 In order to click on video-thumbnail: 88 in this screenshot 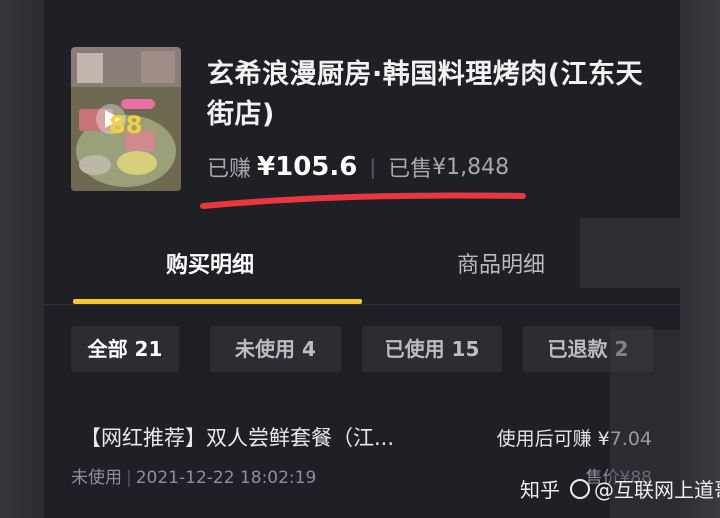, I will do `click(126, 119)`.